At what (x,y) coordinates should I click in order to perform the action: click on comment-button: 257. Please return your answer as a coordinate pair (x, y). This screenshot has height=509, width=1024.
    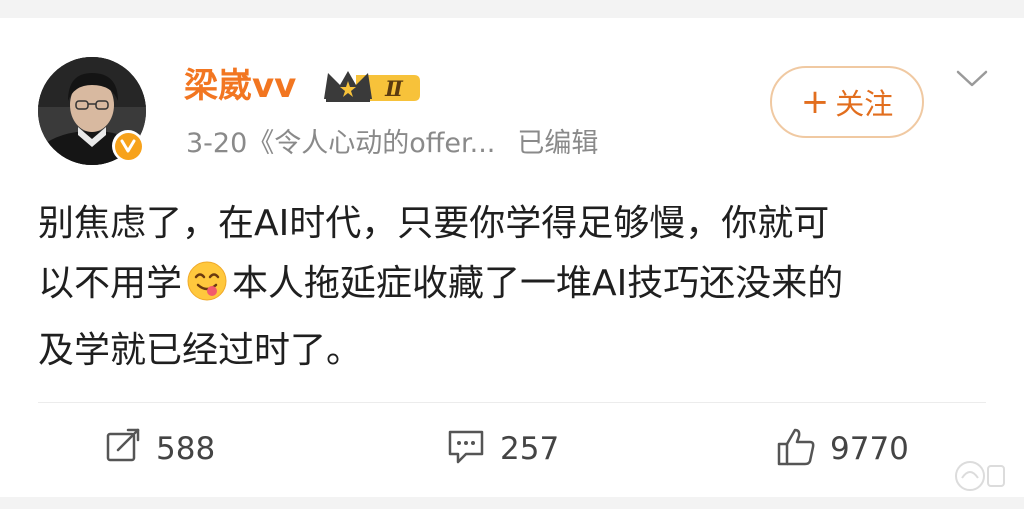
    Looking at the image, I should click on (502, 449).